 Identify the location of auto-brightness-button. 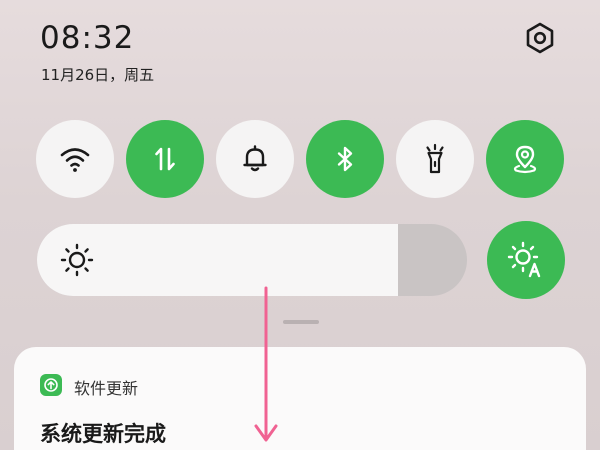
(526, 260).